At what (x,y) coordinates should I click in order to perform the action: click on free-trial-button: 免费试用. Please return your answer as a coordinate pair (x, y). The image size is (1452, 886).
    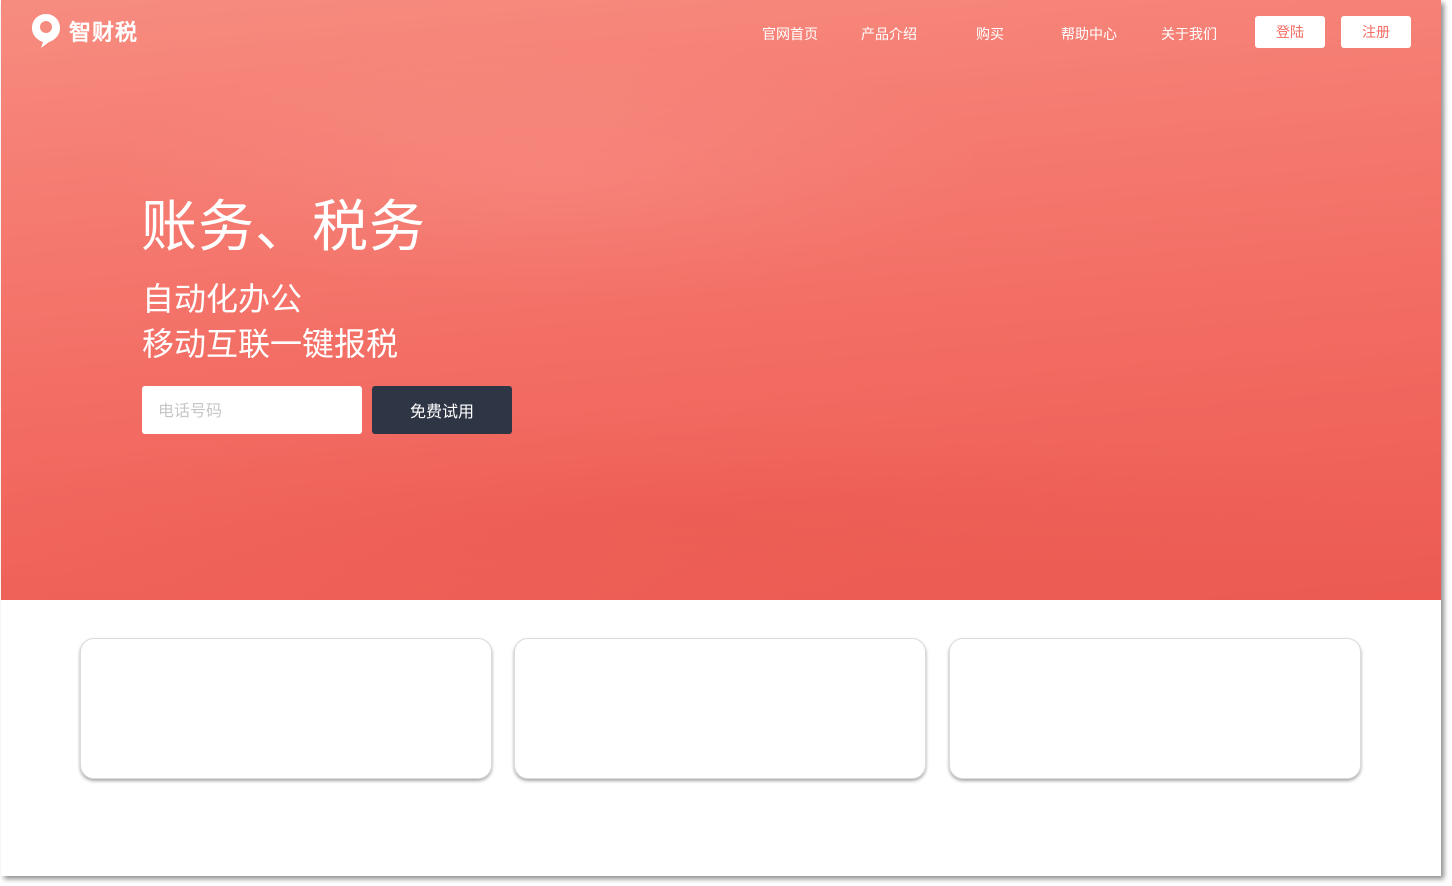
    Looking at the image, I should click on (442, 410).